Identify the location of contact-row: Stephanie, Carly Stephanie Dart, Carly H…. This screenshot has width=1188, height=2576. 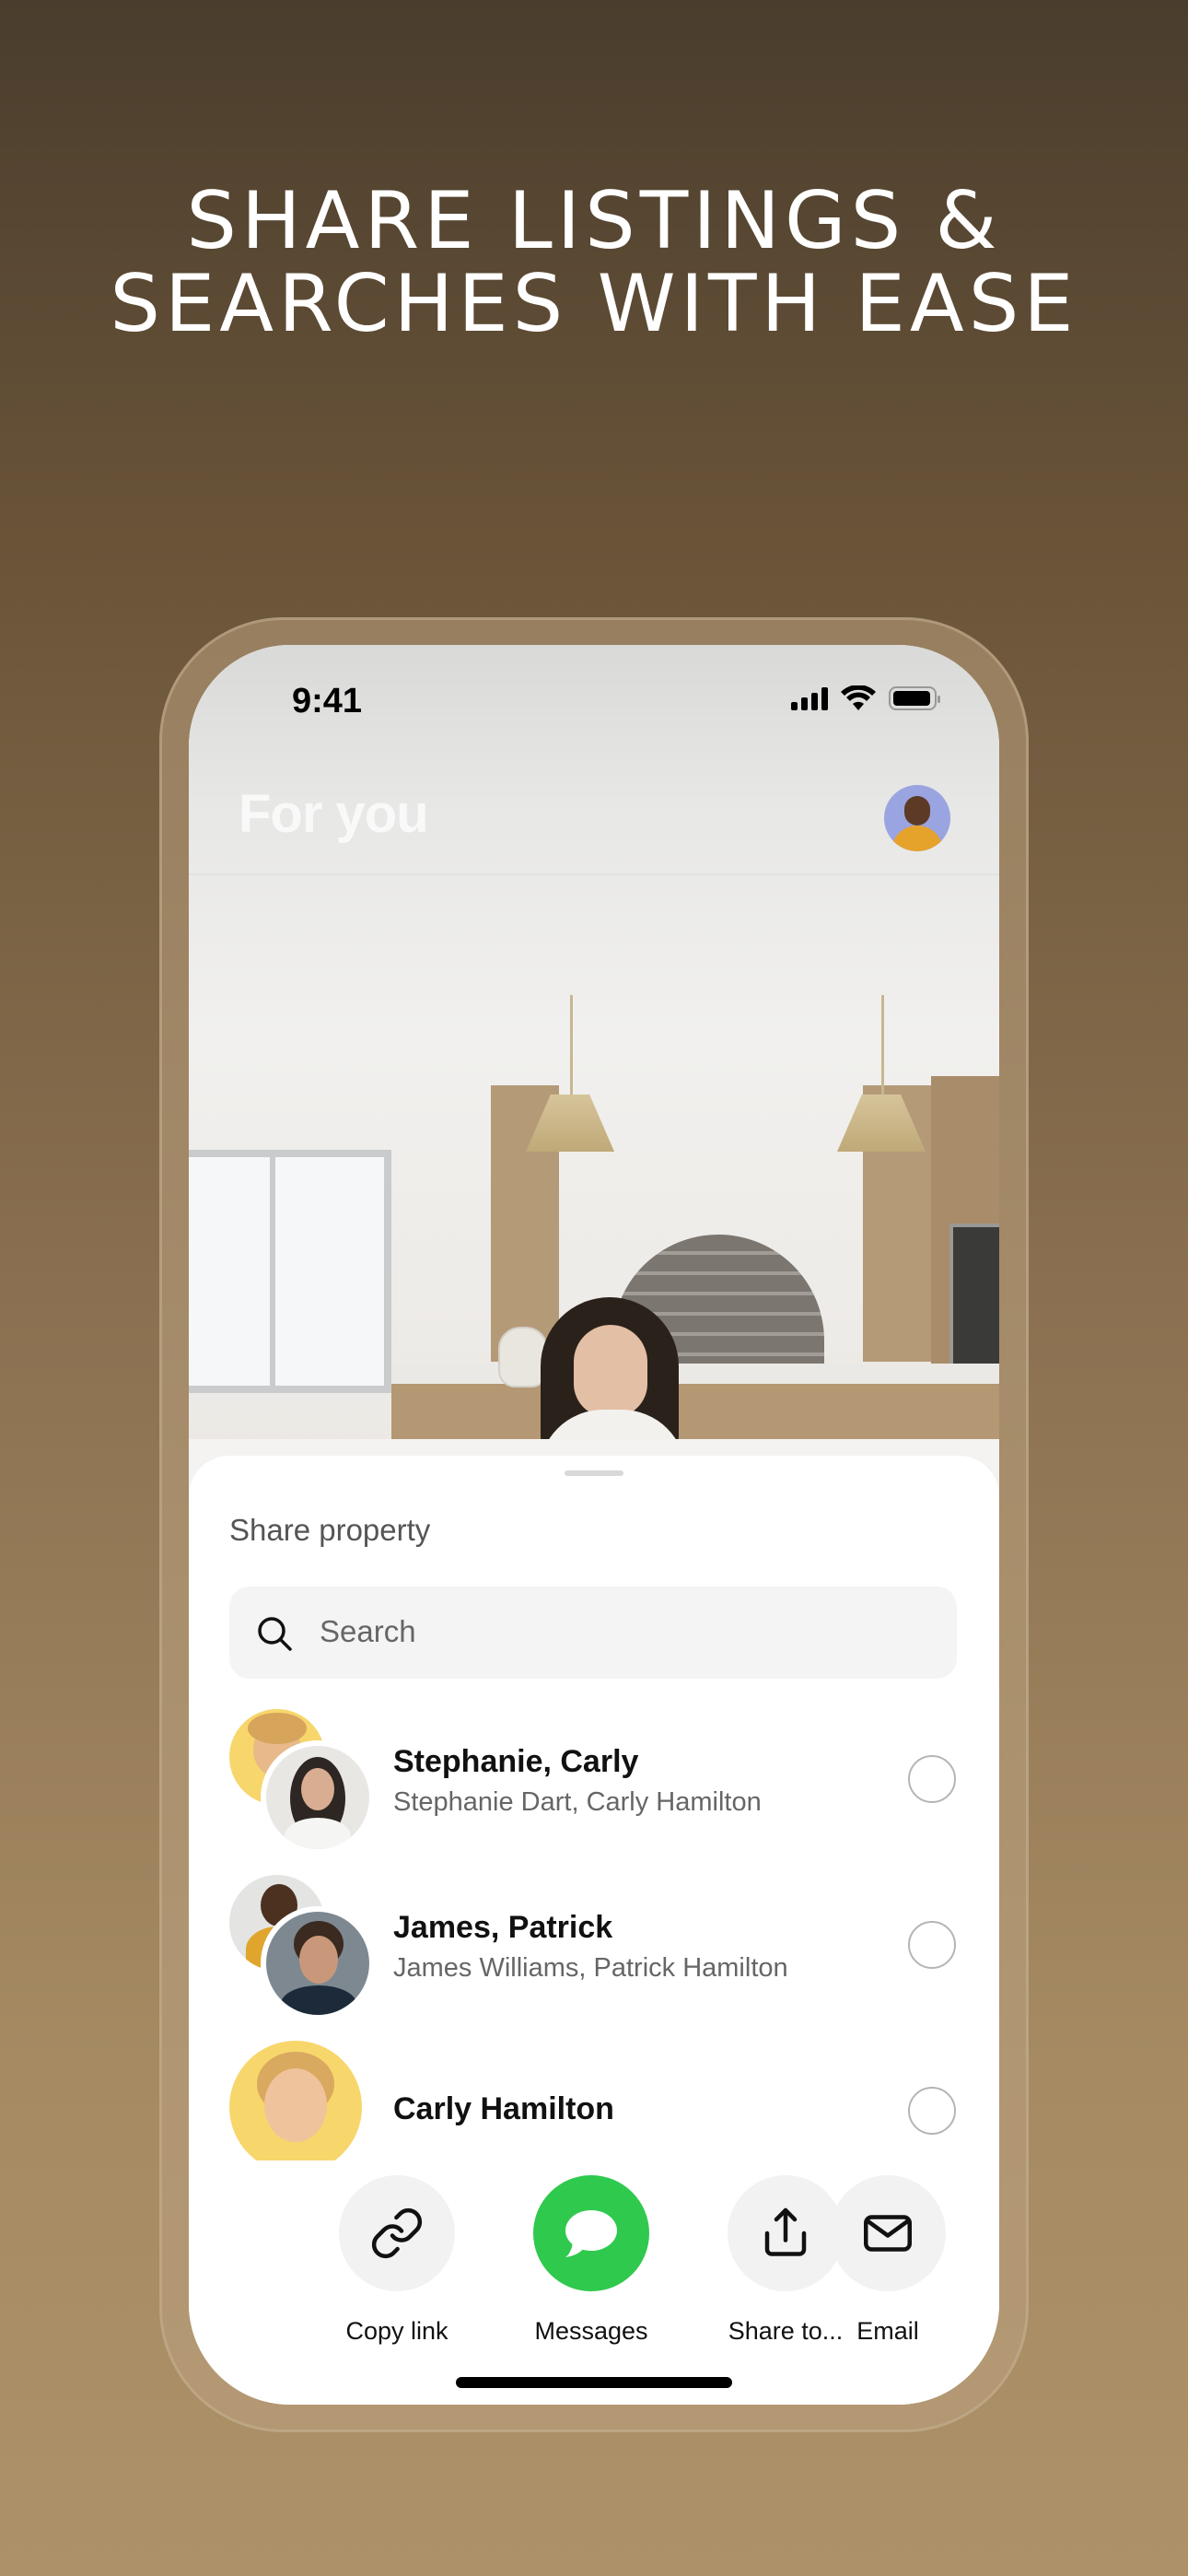
(594, 1787).